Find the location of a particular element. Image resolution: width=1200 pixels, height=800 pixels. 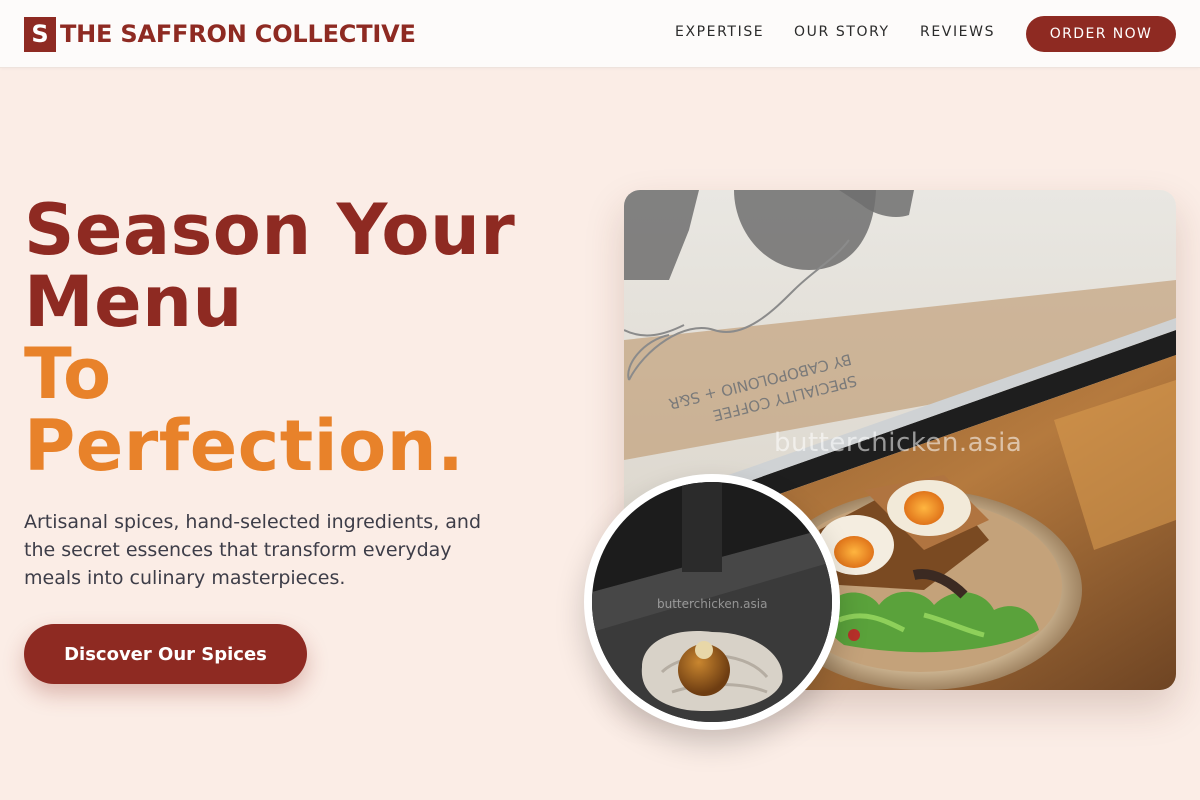

brand-mark-icon: S is located at coordinates (40, 34).